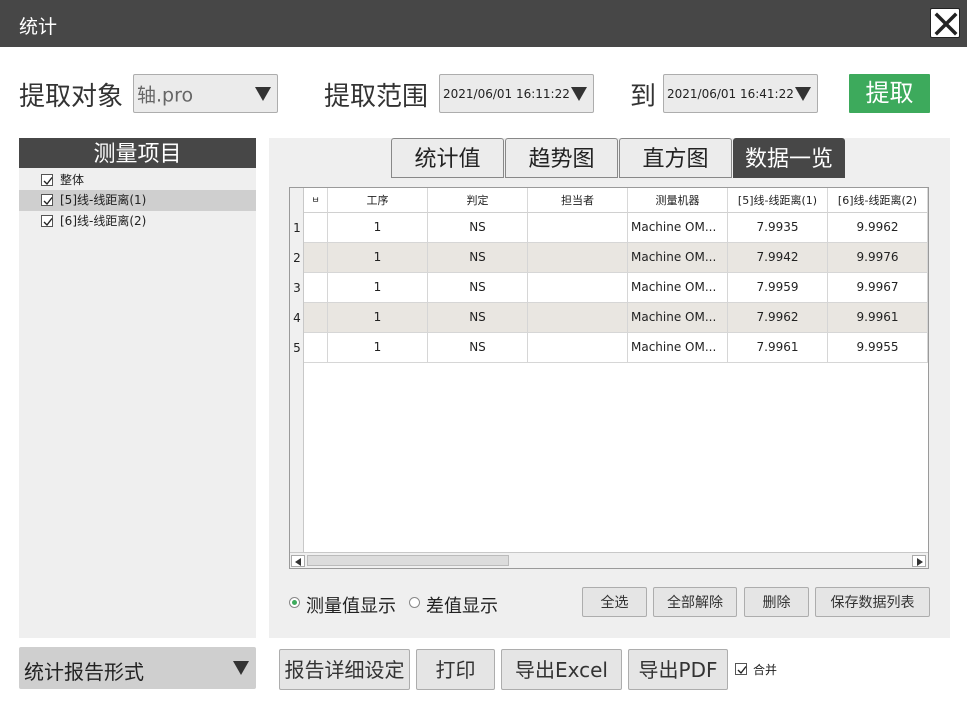  I want to click on table-cell: 7.9959, so click(778, 287).